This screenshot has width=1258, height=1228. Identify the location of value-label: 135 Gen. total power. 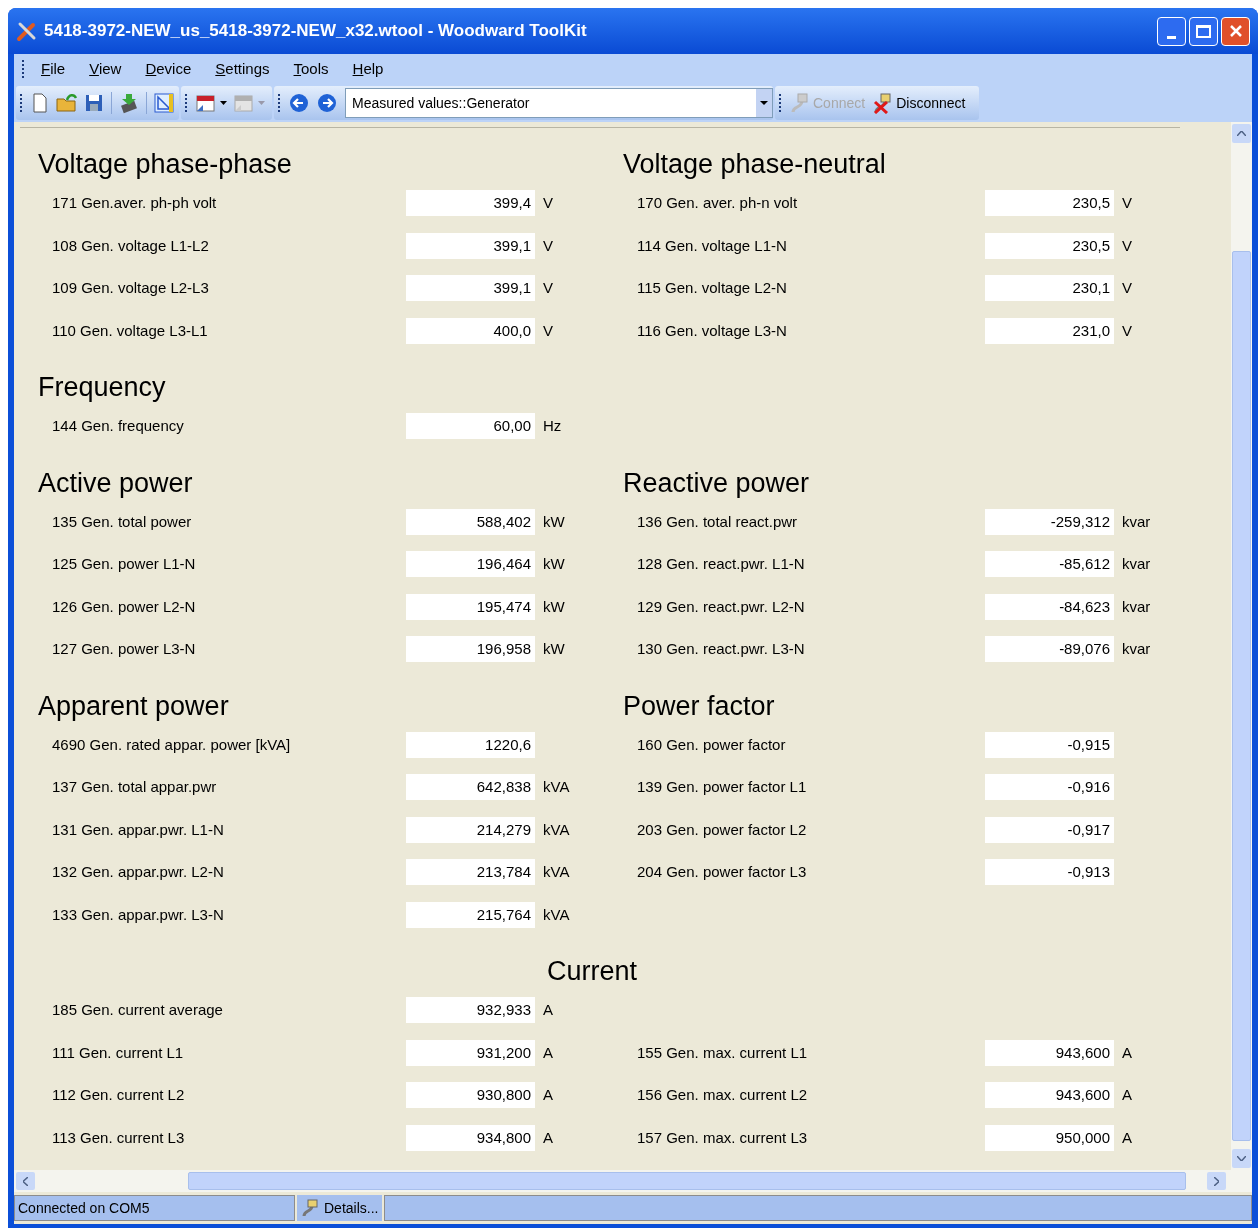
(122, 521).